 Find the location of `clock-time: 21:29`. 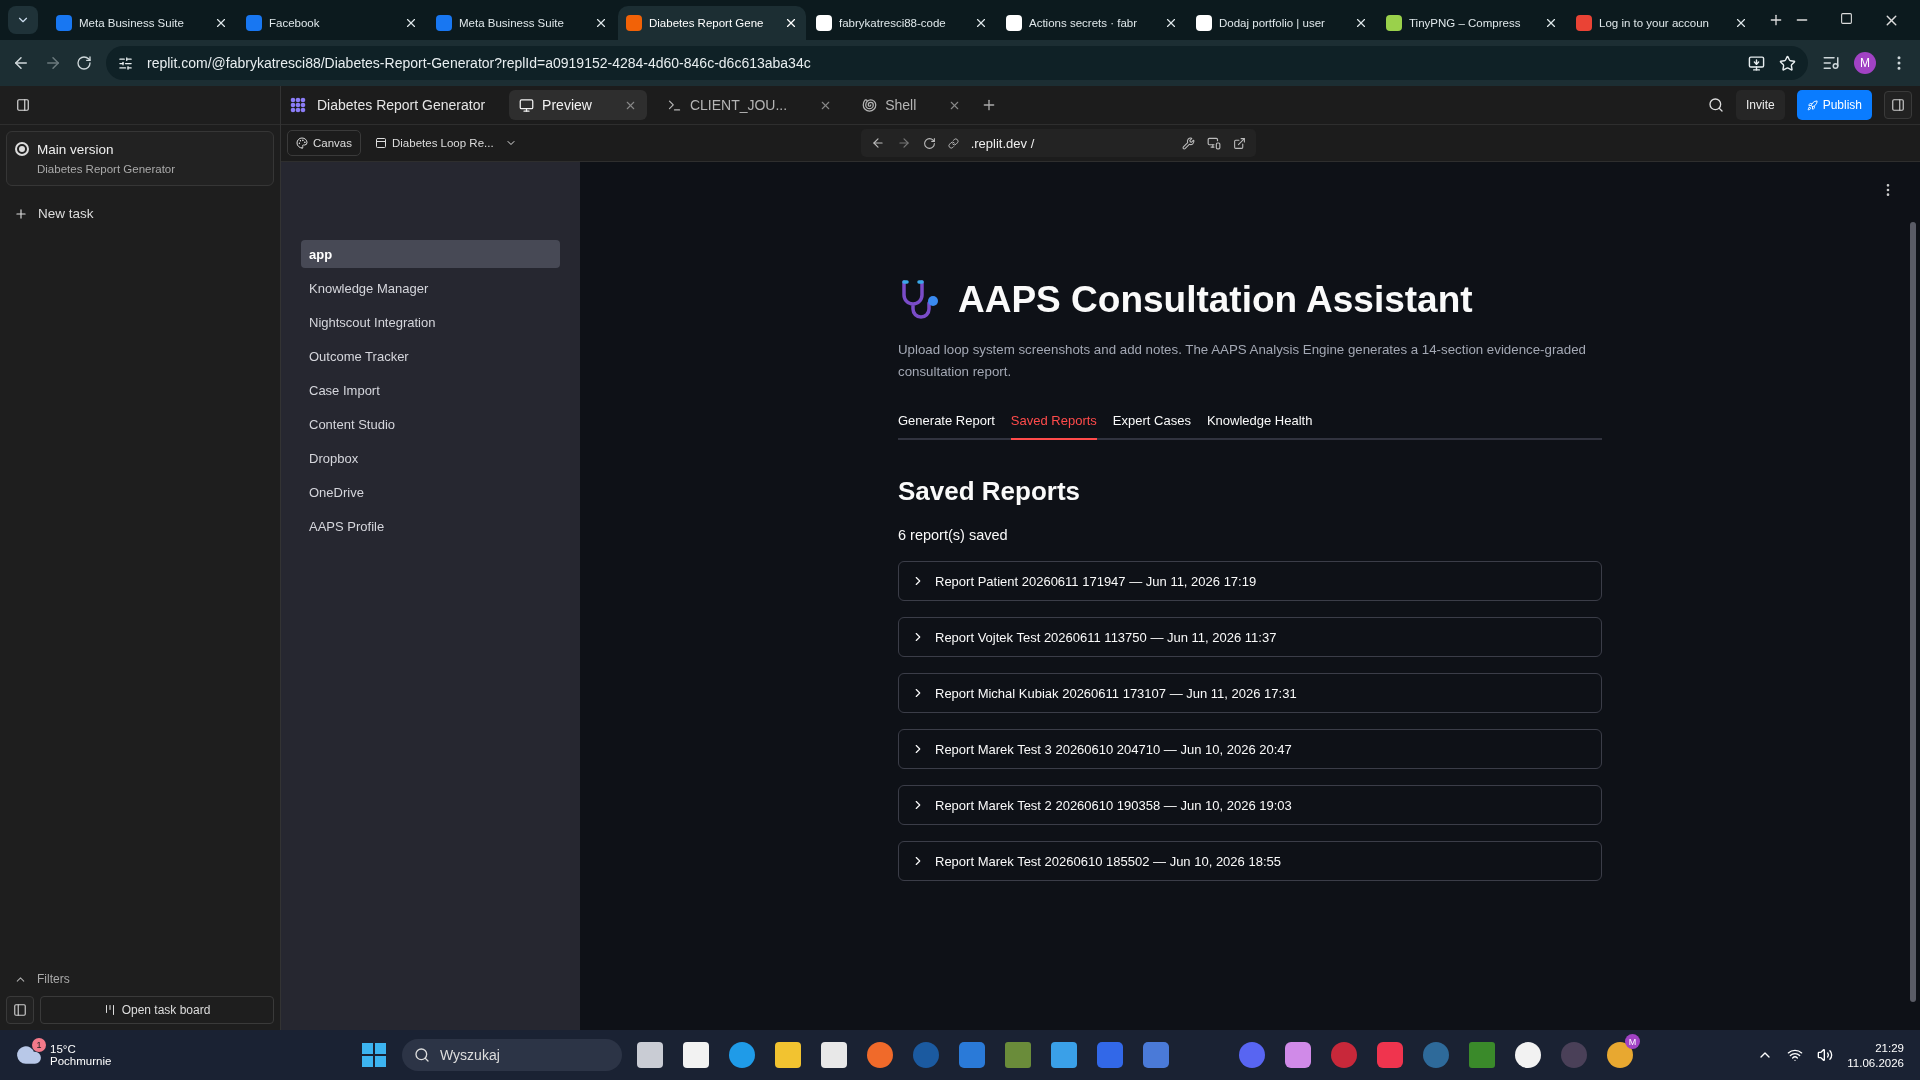

clock-time: 21:29 is located at coordinates (1889, 1047).